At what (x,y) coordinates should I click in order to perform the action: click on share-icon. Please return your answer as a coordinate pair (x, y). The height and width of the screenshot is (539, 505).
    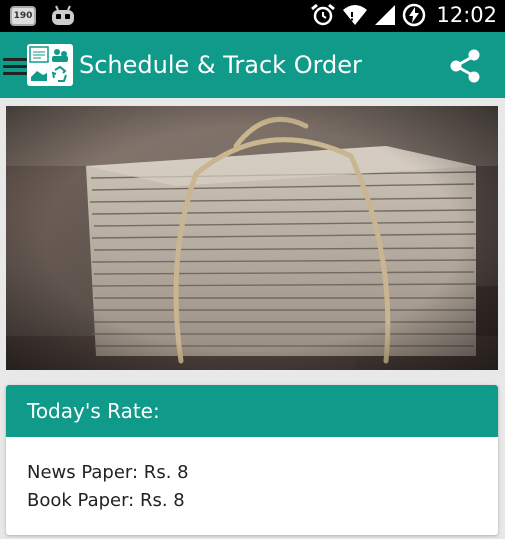
    Looking at the image, I should click on (465, 66).